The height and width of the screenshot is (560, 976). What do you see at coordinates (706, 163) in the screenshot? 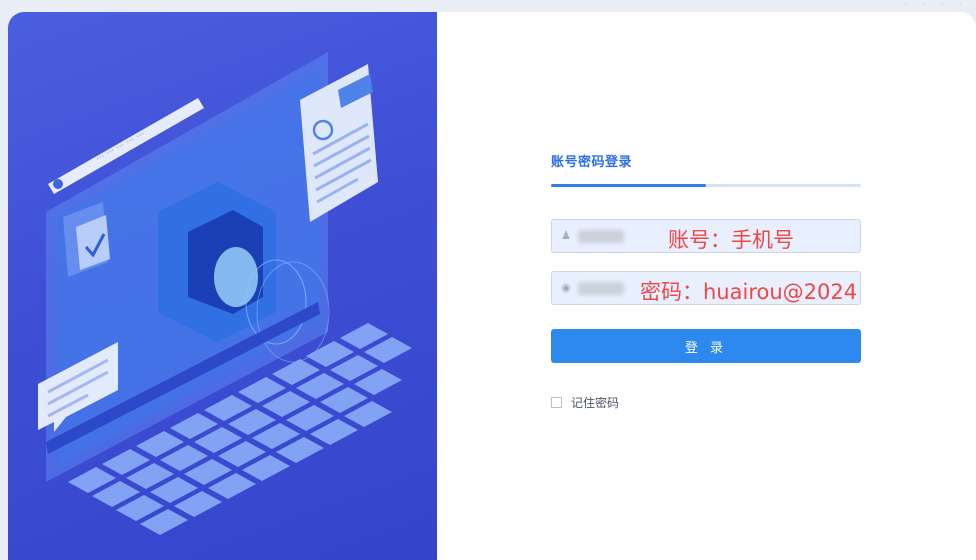
I see `tab-account-password: 账号密码登录` at bounding box center [706, 163].